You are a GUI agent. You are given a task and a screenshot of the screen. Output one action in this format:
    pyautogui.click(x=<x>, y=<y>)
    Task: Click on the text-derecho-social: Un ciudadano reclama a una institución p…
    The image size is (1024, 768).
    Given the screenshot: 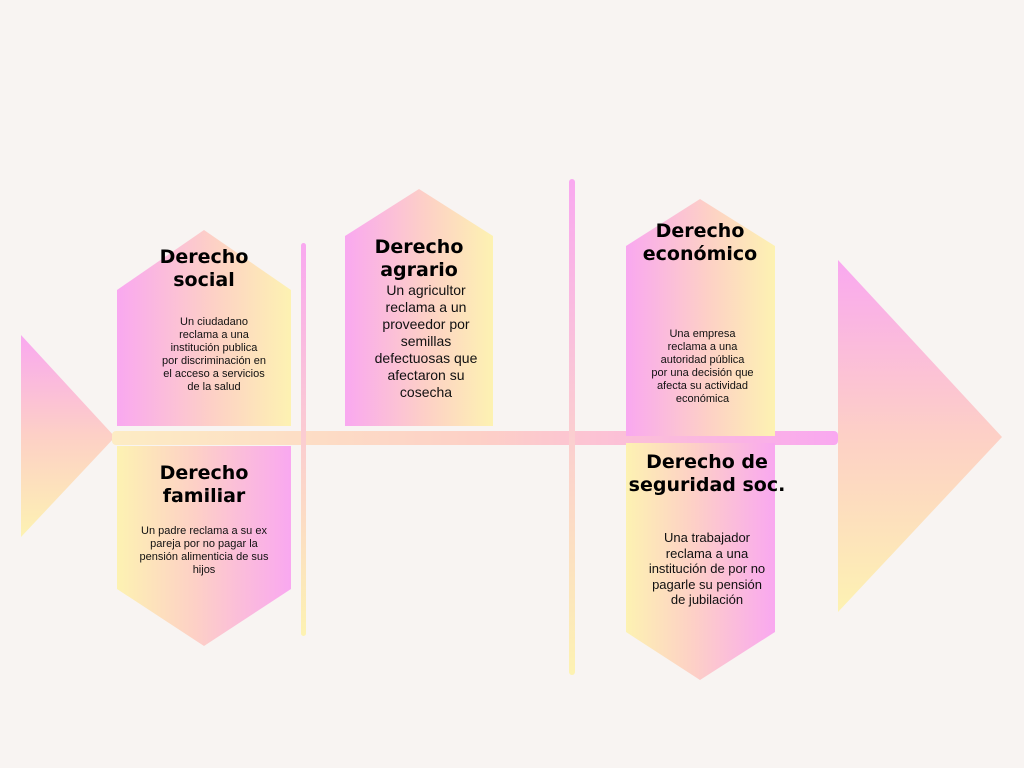 What is the action you would take?
    pyautogui.click(x=214, y=354)
    